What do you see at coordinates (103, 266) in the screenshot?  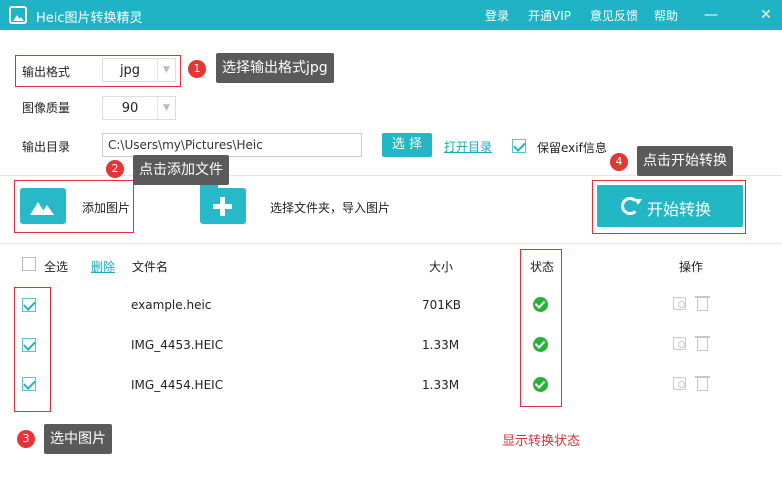 I see `delete-link: 删除` at bounding box center [103, 266].